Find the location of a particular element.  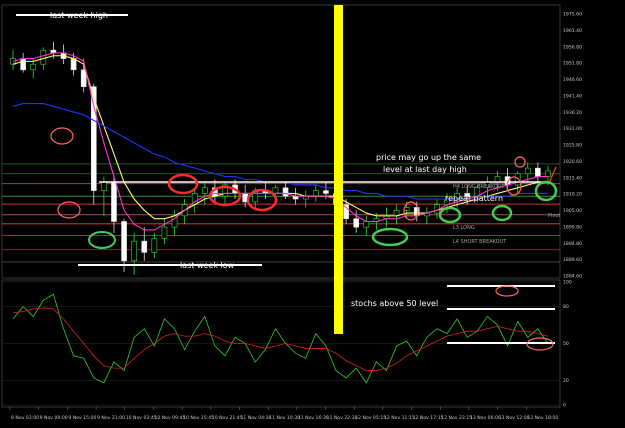

price-tick-label: 1910.20 is located at coordinates (572, 195).